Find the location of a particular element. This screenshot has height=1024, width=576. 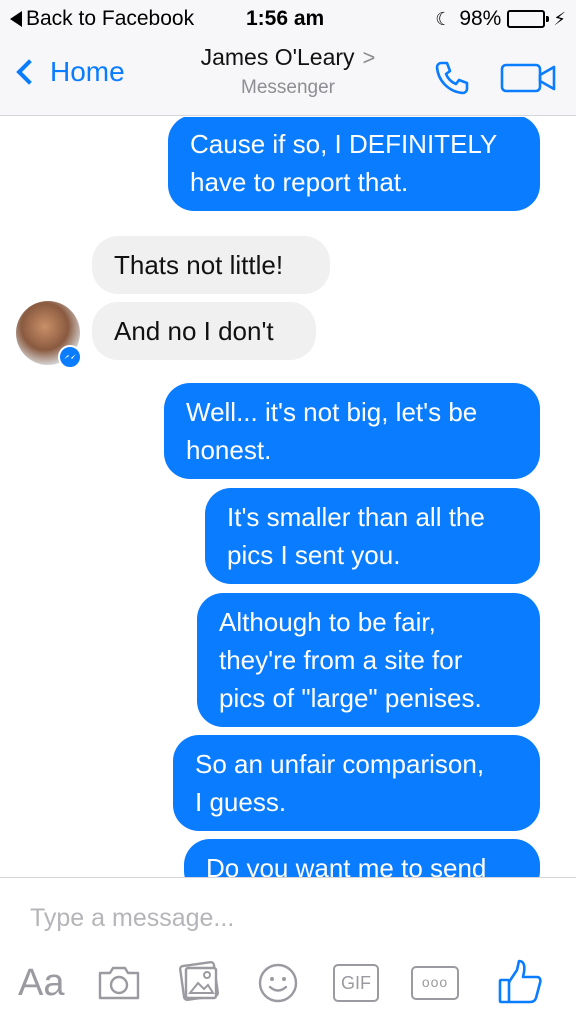

more-icon: ooo is located at coordinates (435, 983).